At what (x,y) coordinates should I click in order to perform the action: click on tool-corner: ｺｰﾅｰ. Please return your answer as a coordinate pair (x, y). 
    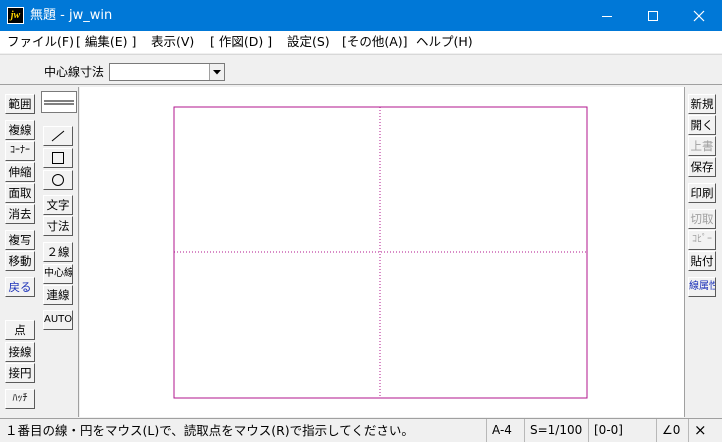
    Looking at the image, I should click on (20, 151).